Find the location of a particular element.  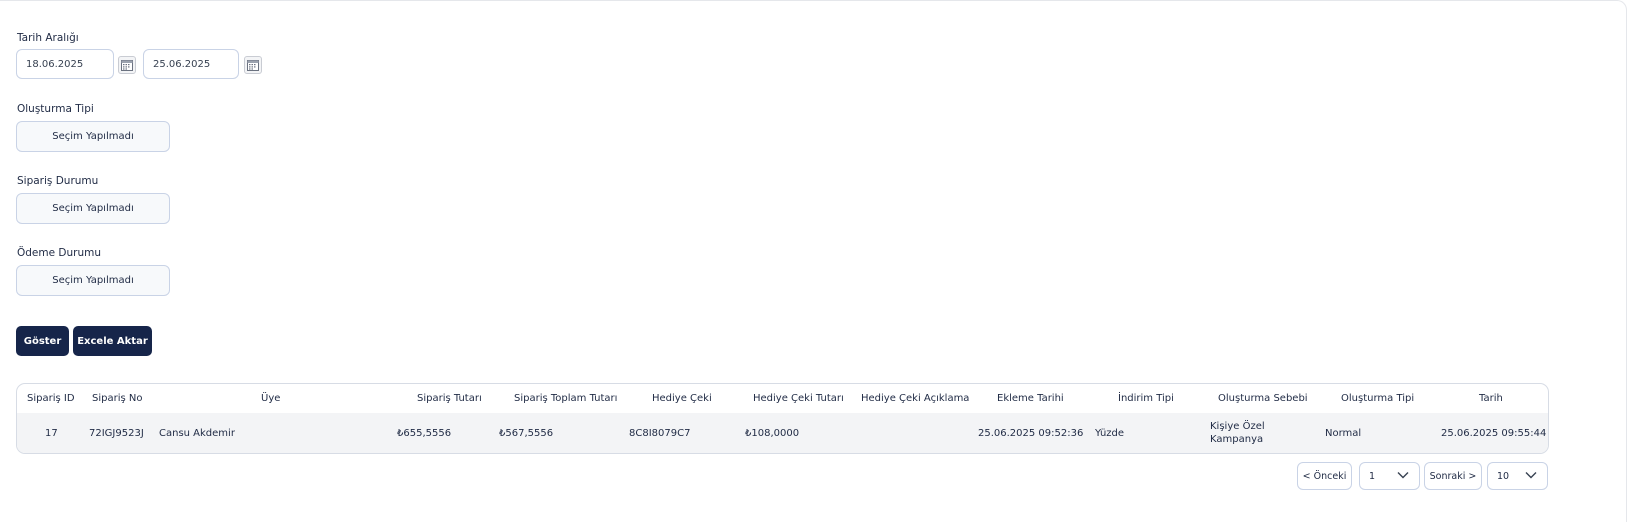

cell-gift-card: 8C8I8079C7 is located at coordinates (660, 433).